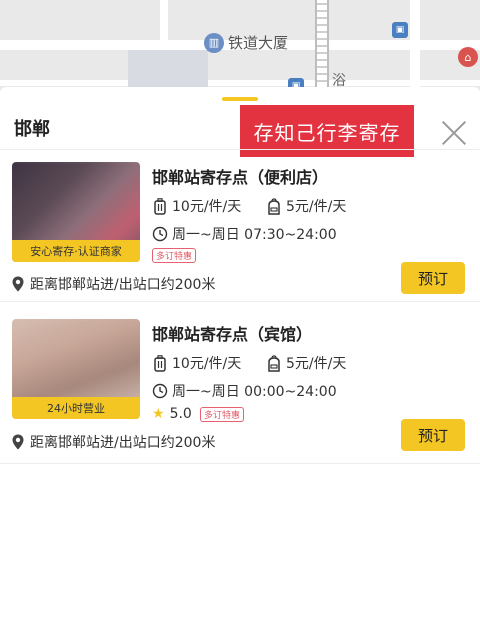 The height and width of the screenshot is (640, 480). I want to click on hours-row: 周一~周日 00:00~24:00, so click(244, 391).